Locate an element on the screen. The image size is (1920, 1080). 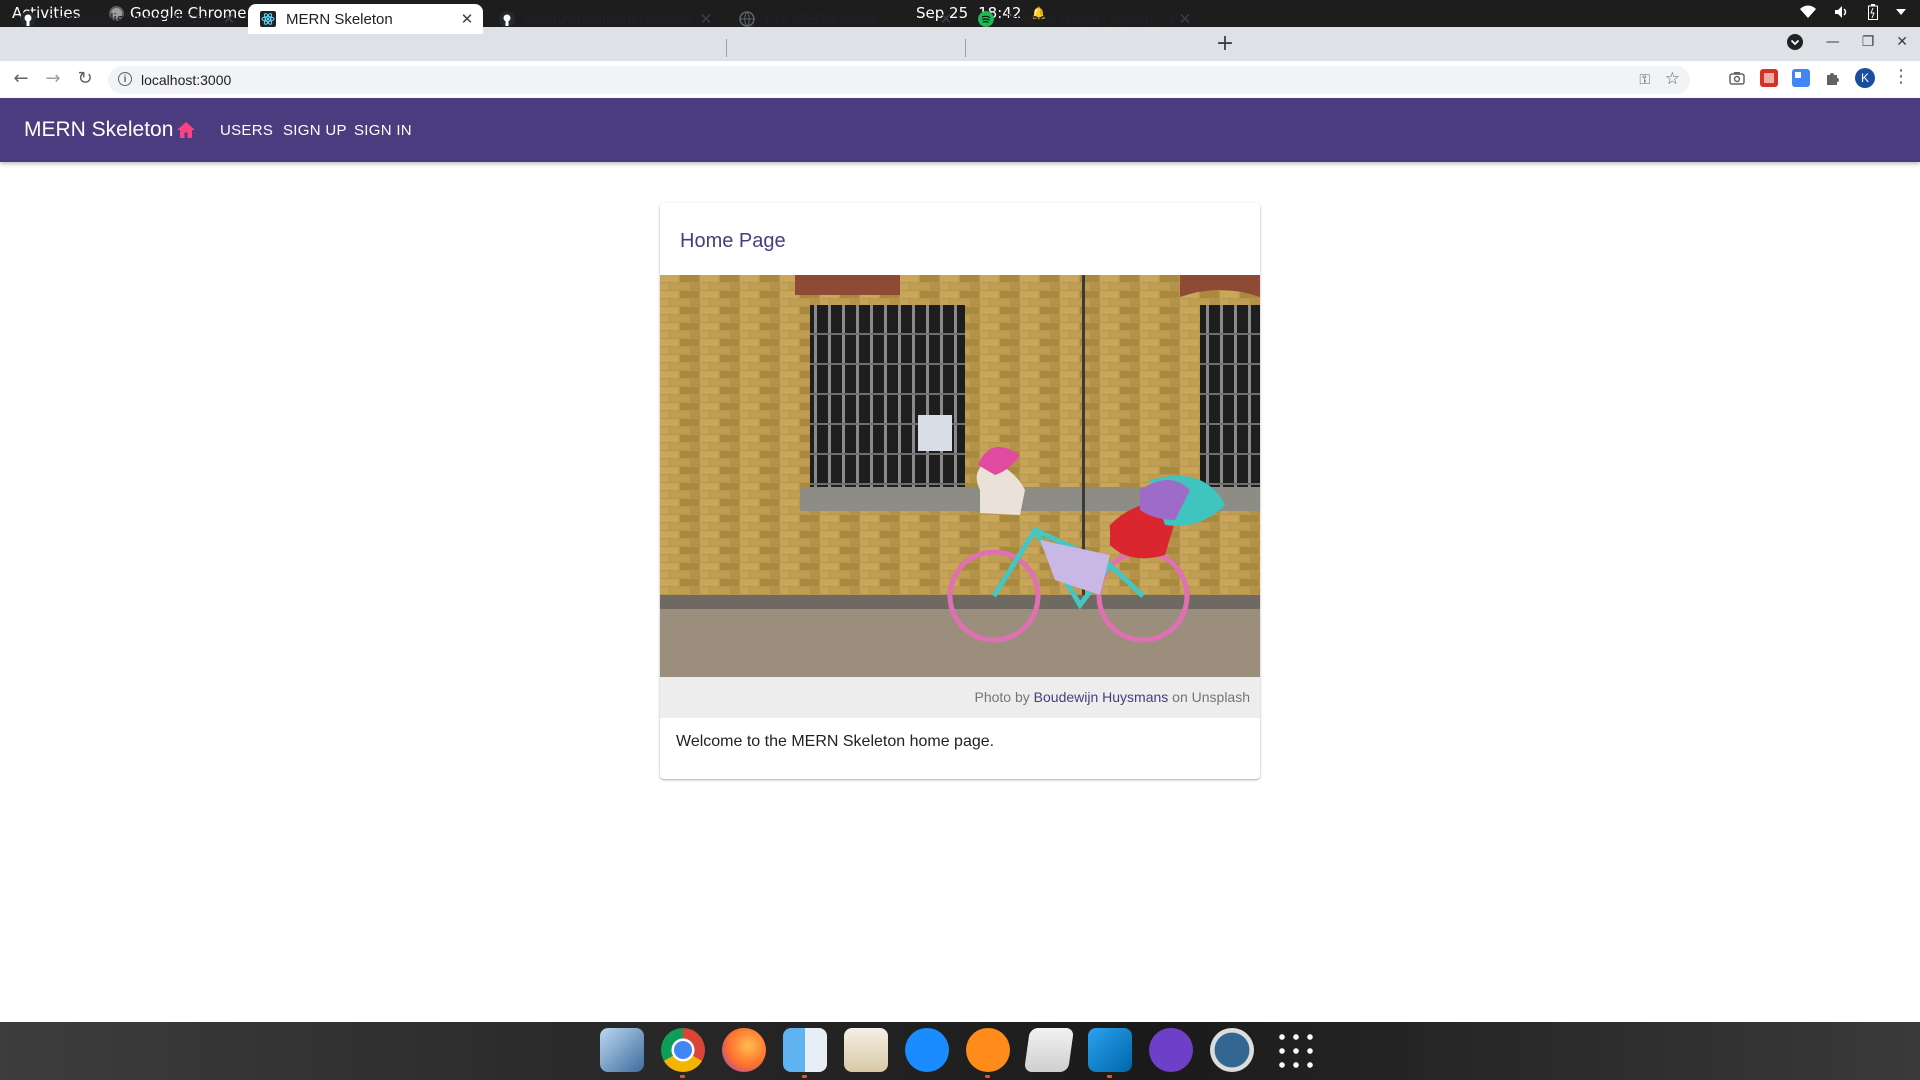
battery-icon is located at coordinates (1873, 12).